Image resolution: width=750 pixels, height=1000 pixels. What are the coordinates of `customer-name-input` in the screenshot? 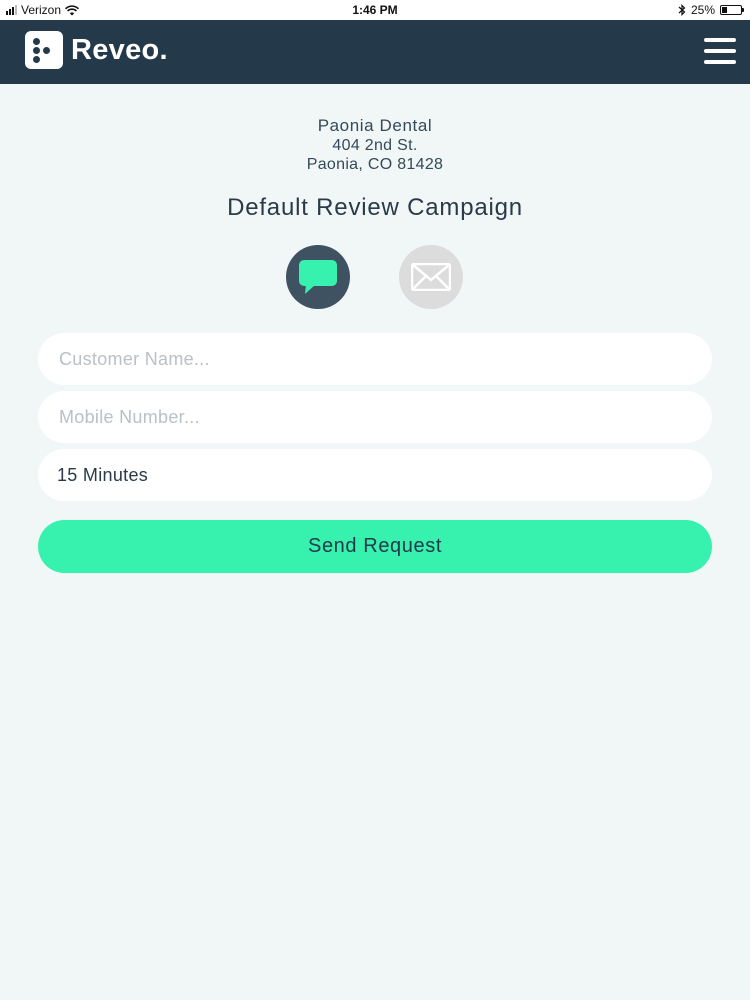 It's located at (375, 359).